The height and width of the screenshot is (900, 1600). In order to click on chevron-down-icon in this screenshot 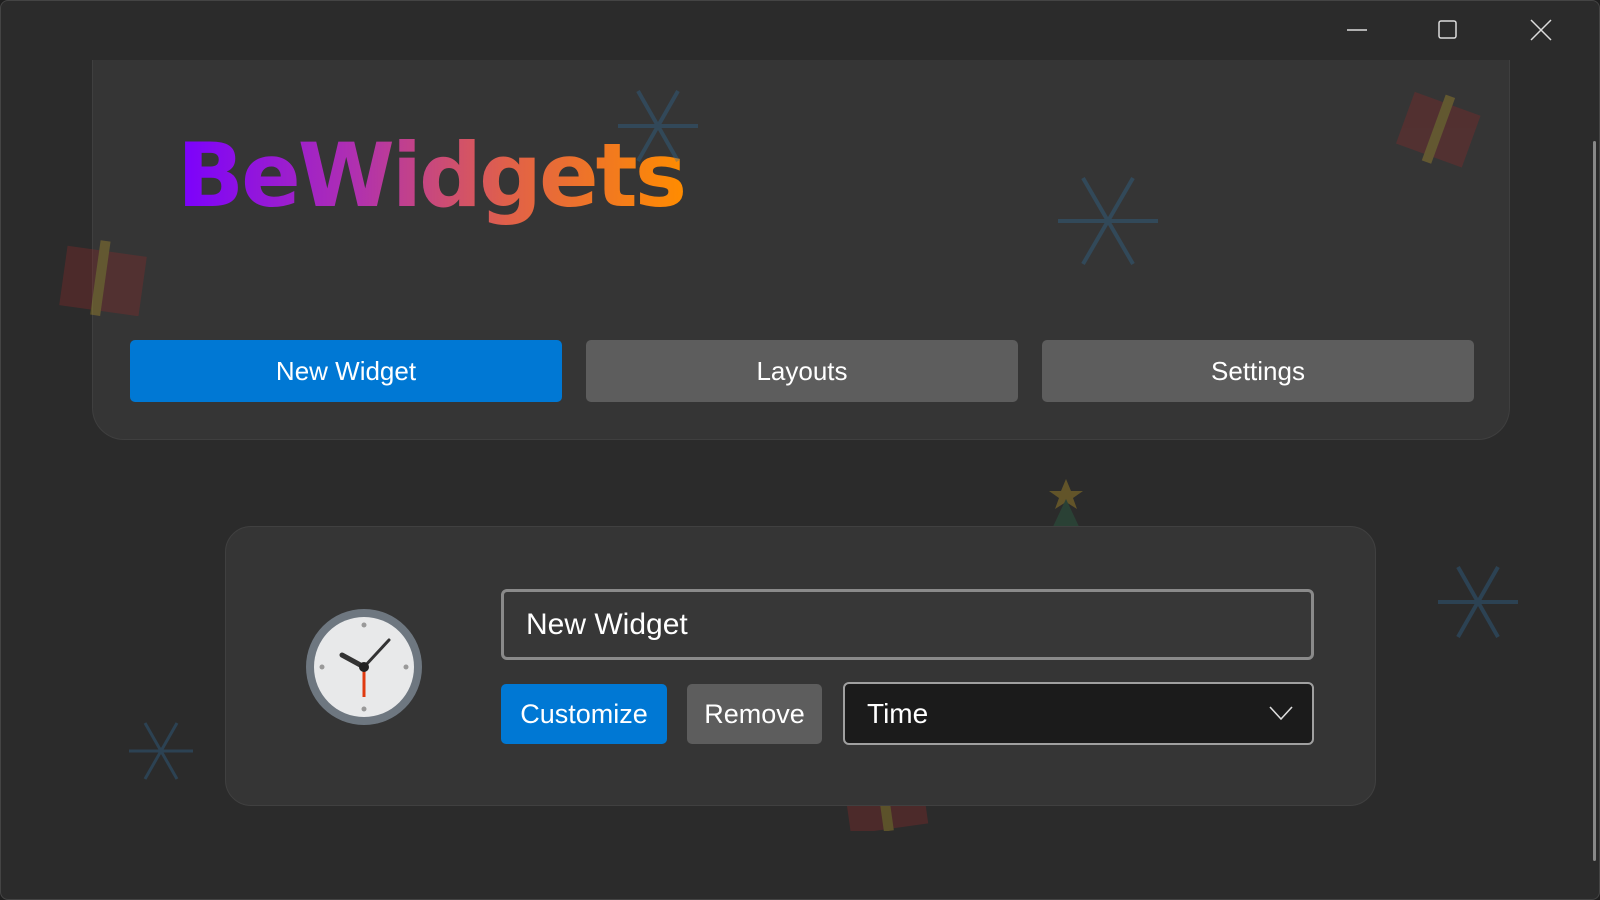, I will do `click(1281, 713)`.